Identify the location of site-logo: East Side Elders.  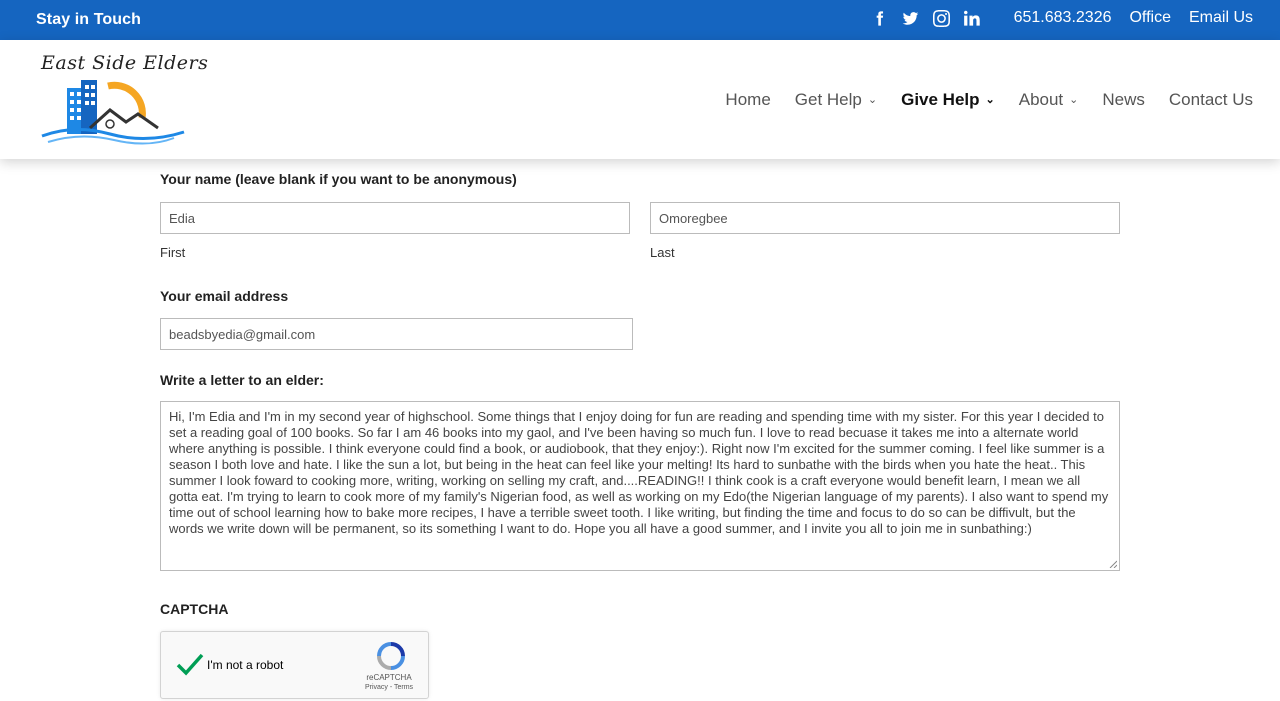
(121, 100).